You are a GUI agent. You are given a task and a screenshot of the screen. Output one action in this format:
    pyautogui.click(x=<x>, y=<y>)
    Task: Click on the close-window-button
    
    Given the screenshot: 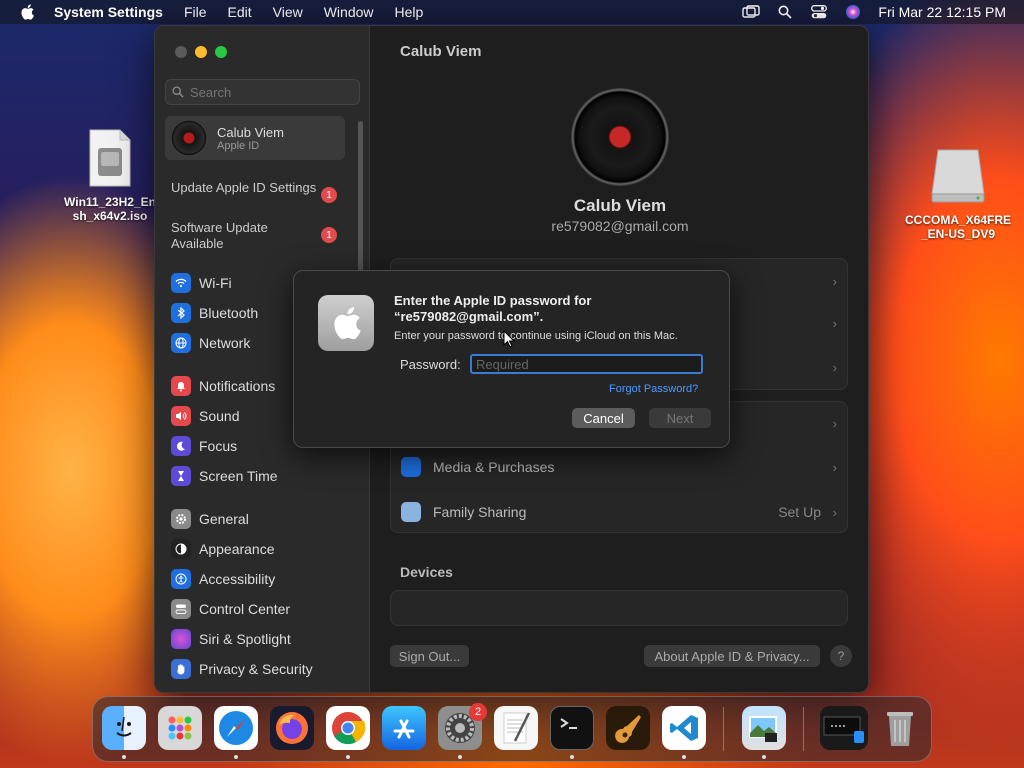 What is the action you would take?
    pyautogui.click(x=181, y=52)
    